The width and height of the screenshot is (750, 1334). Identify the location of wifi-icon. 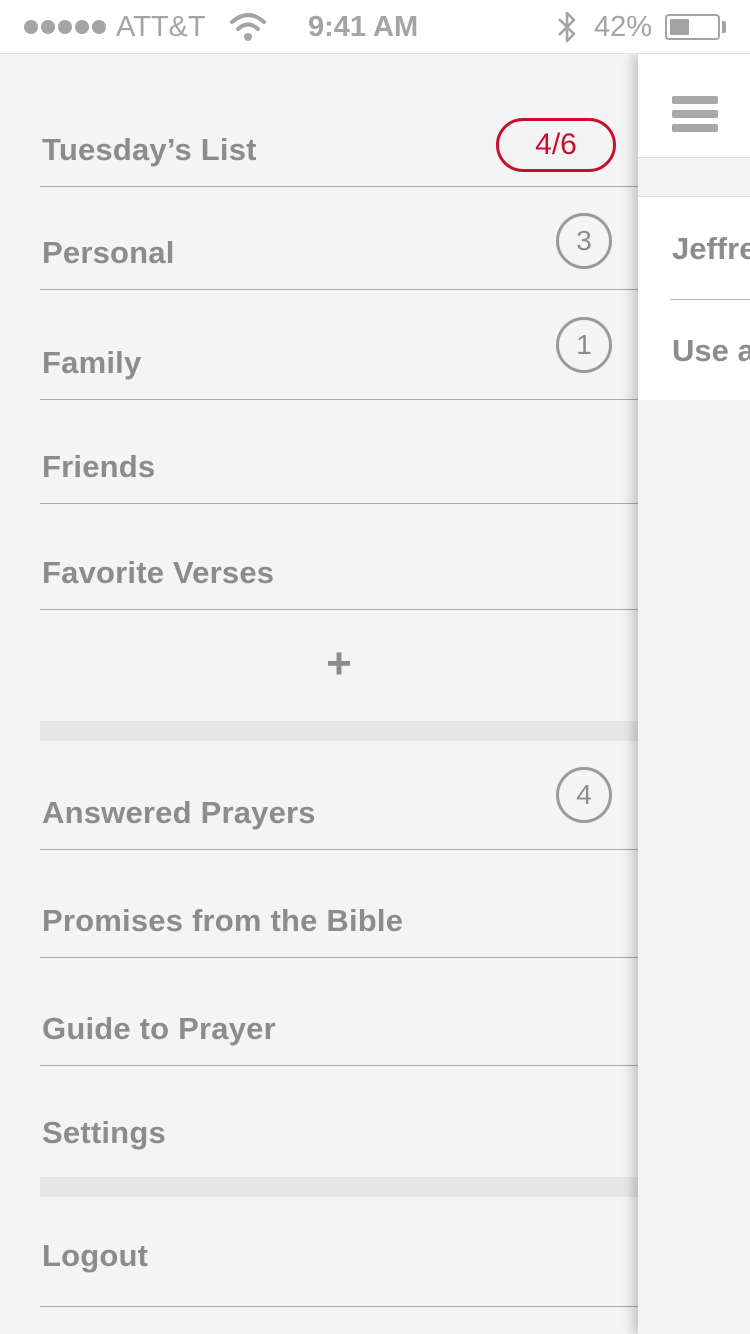
(248, 27).